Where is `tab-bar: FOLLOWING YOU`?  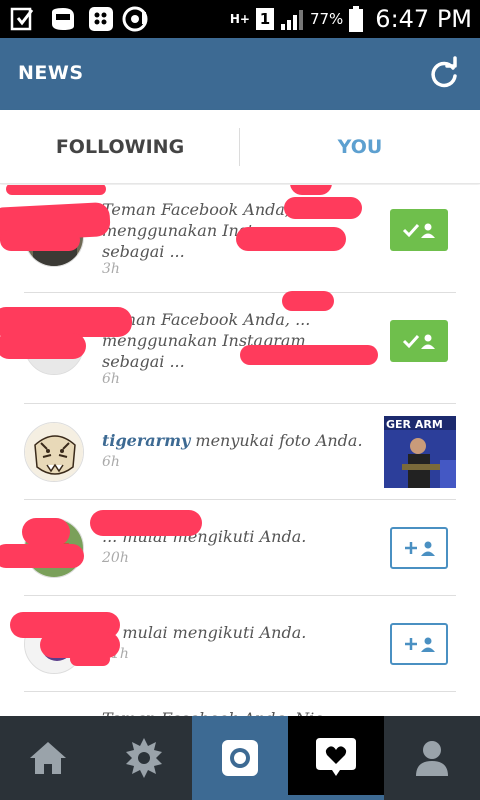 tab-bar: FOLLOWING YOU is located at coordinates (240, 147).